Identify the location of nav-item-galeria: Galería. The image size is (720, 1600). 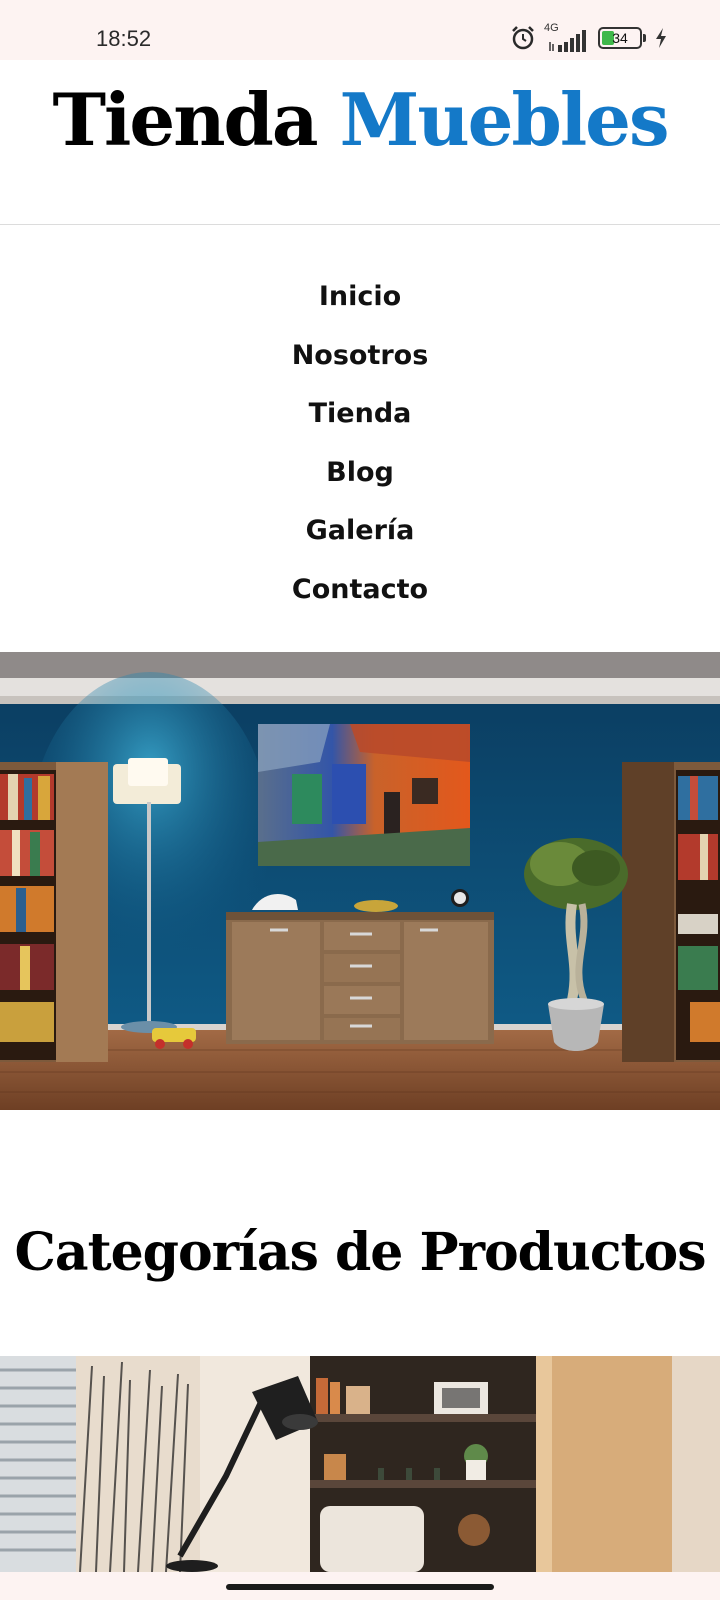
(360, 531).